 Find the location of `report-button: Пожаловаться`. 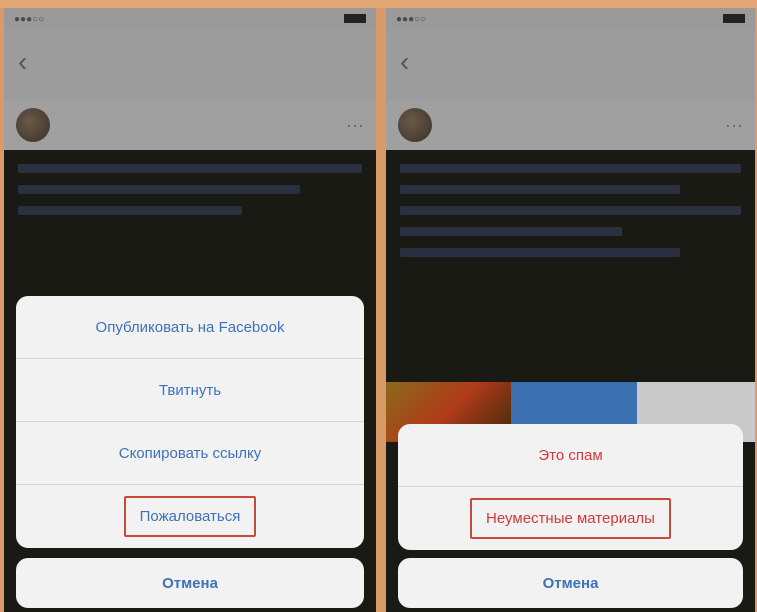

report-button: Пожаловаться is located at coordinates (190, 516).